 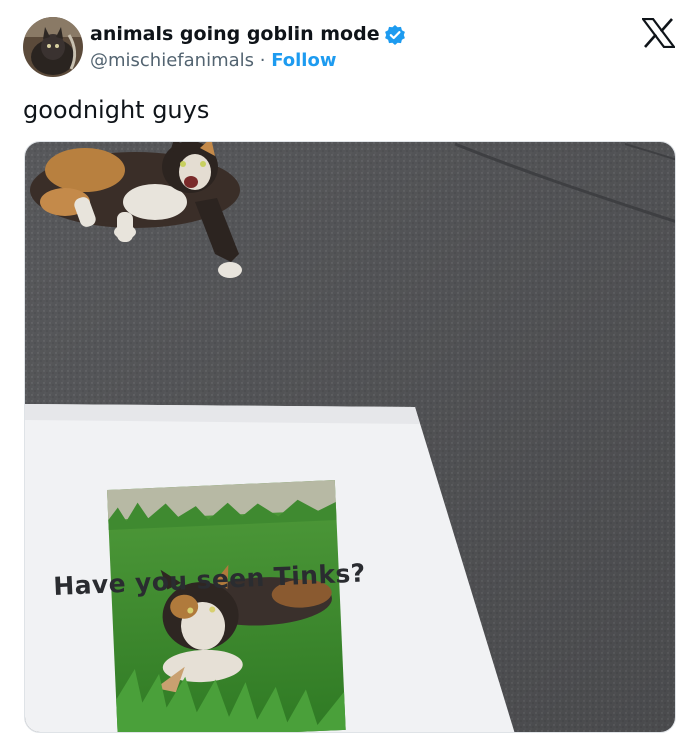 What do you see at coordinates (235, 34) in the screenshot?
I see `display-name: animals going goblin mode` at bounding box center [235, 34].